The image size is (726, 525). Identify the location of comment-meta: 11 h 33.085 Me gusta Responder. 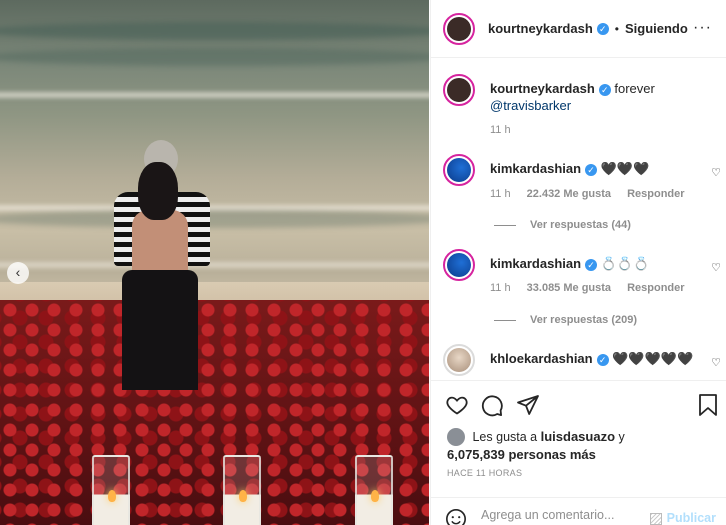
(594, 288).